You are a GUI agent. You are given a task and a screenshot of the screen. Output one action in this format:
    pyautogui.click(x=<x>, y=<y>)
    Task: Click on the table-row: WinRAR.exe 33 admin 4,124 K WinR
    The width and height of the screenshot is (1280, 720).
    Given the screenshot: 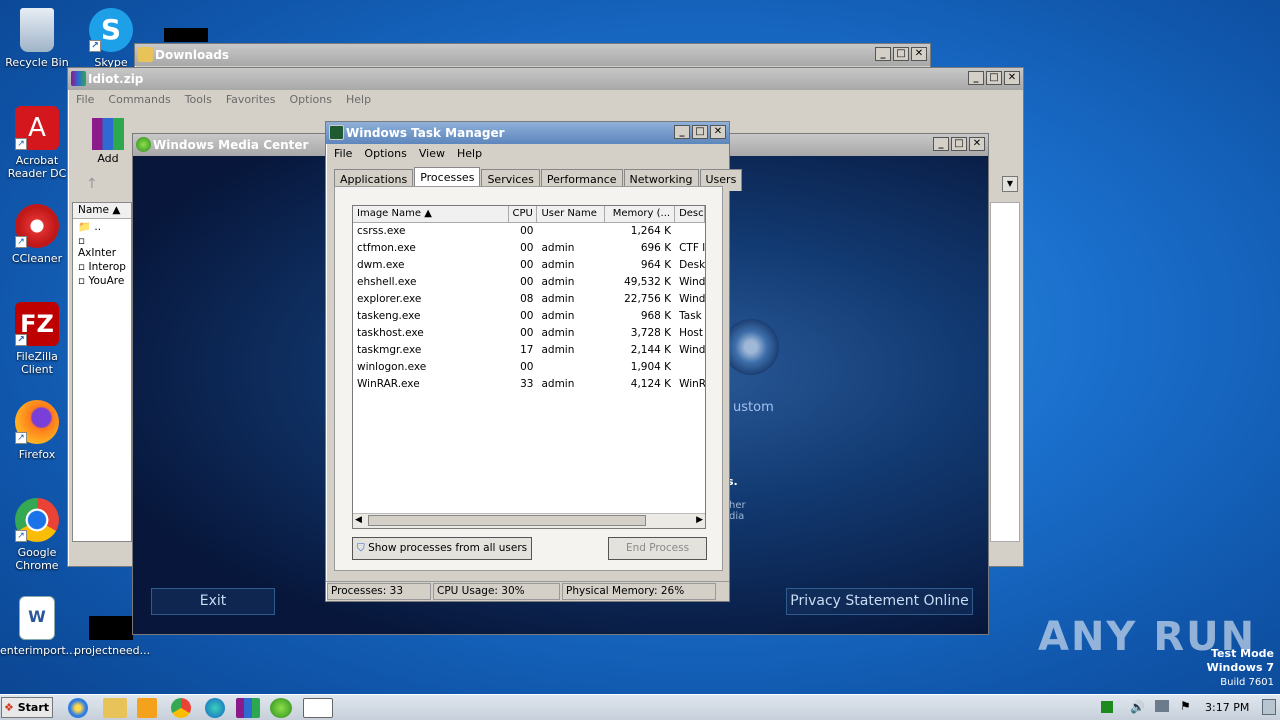 What is the action you would take?
    pyautogui.click(x=529, y=384)
    